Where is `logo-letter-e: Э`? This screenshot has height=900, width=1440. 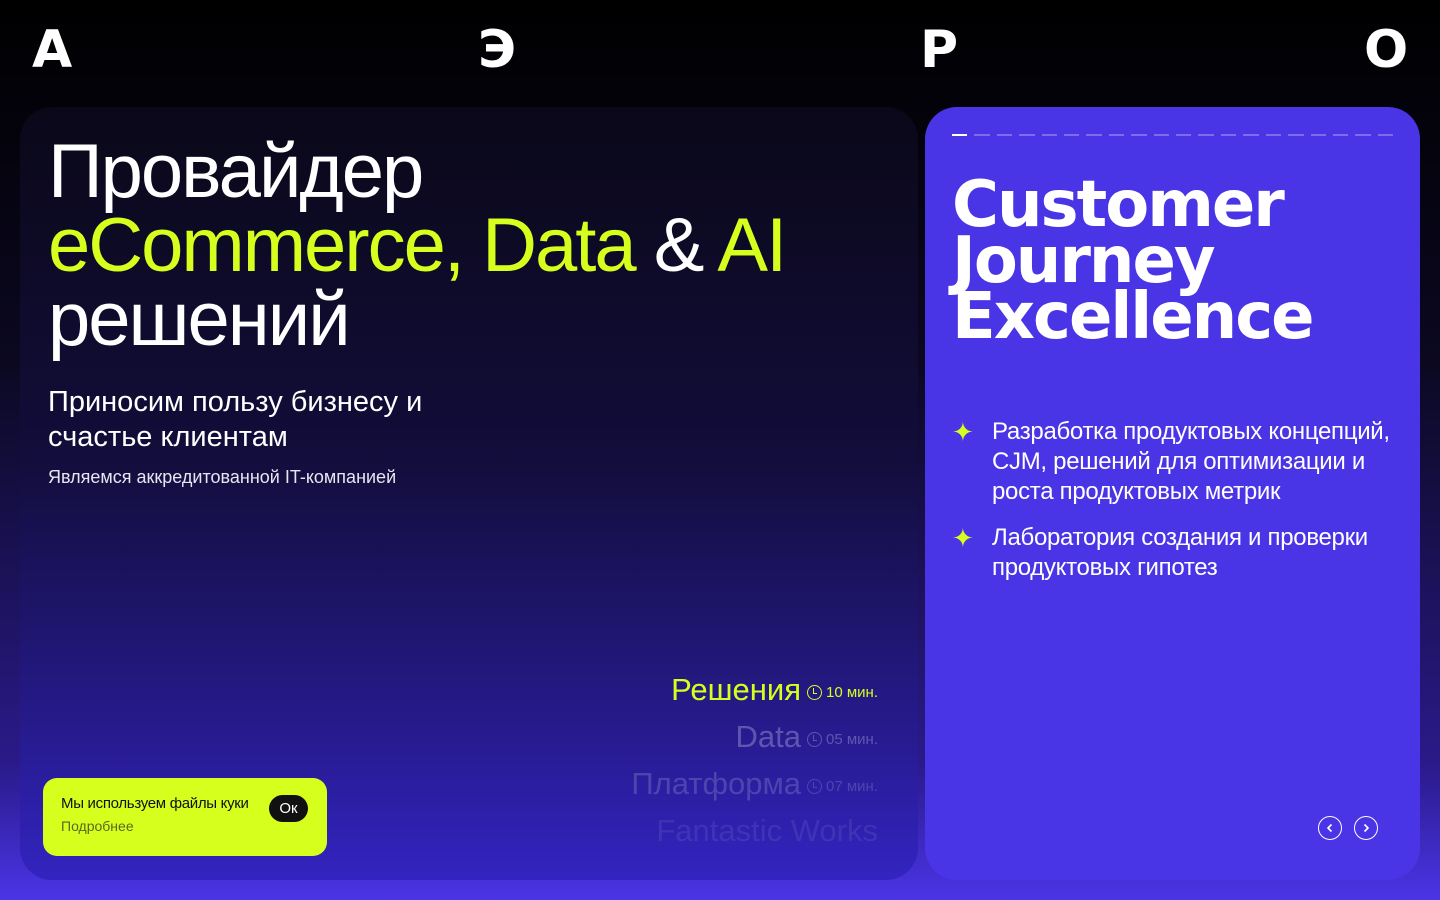
logo-letter-e: Э is located at coordinates (497, 50).